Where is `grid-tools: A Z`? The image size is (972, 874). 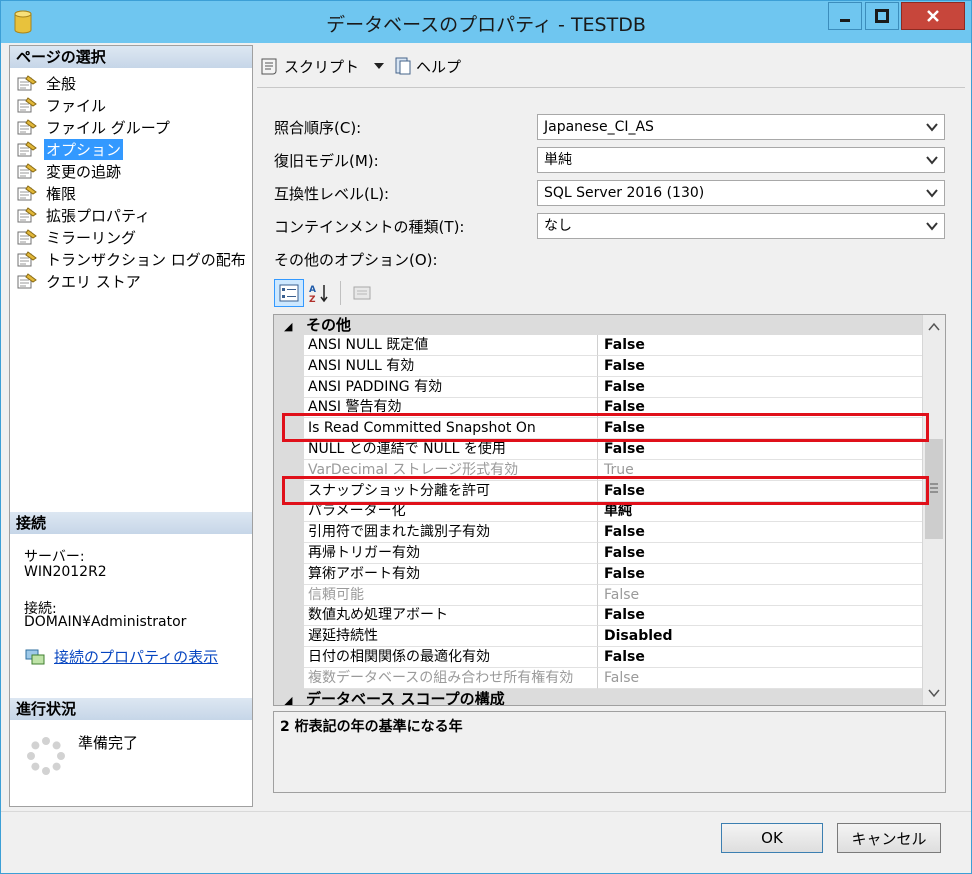
grid-tools: A Z is located at coordinates (325, 293).